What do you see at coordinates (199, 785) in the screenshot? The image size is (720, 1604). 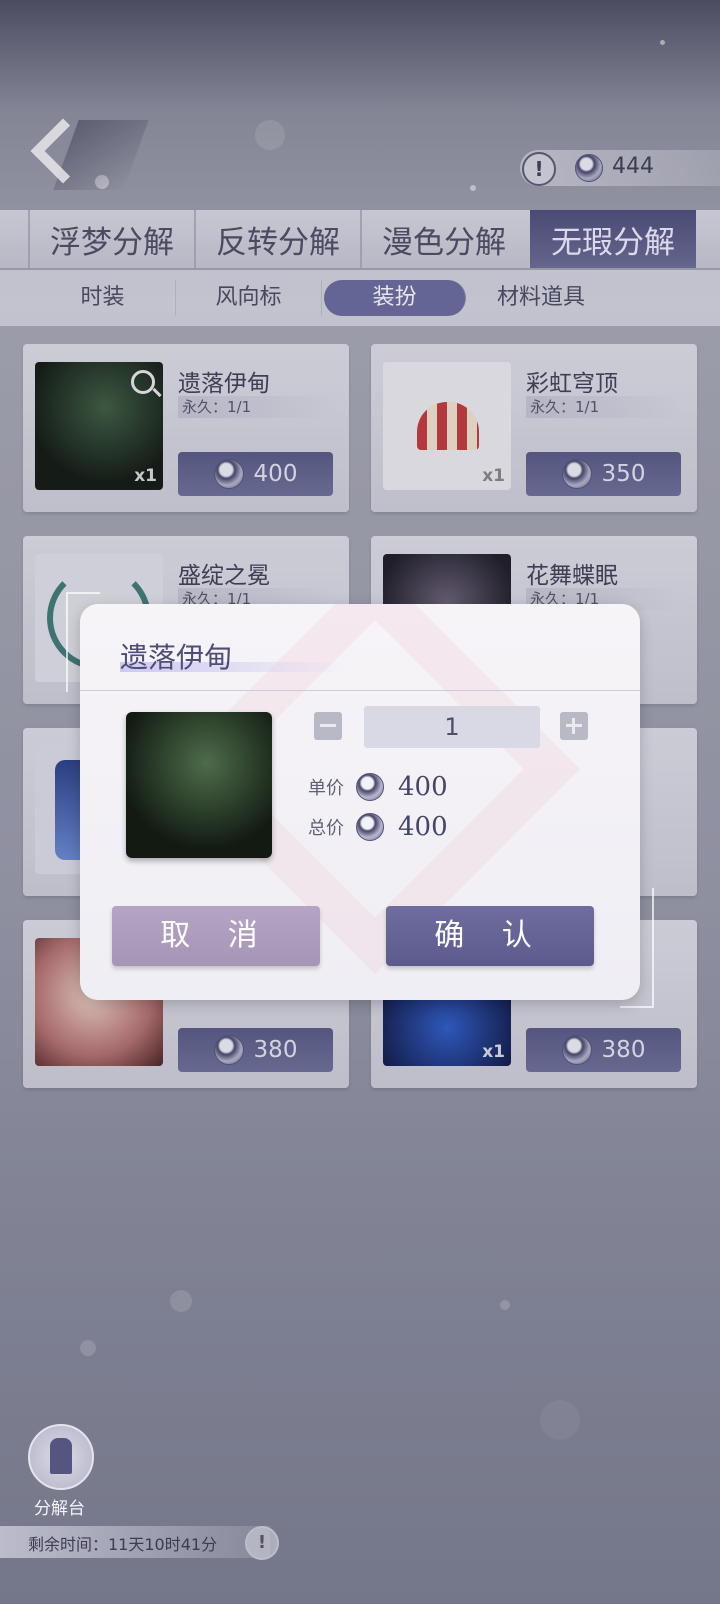 I see `dialog-item-thumbnail` at bounding box center [199, 785].